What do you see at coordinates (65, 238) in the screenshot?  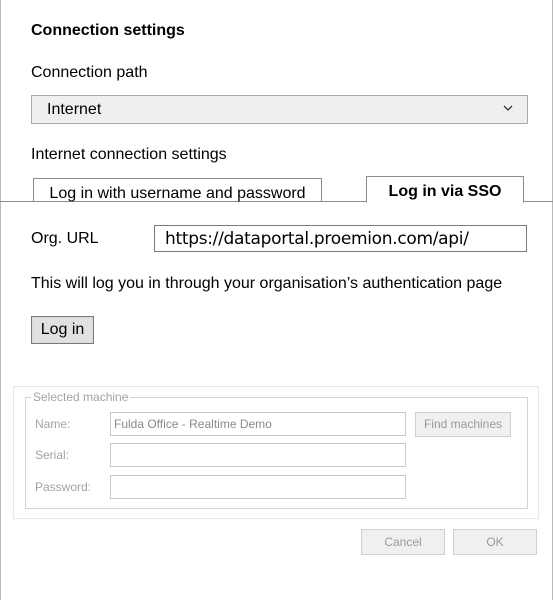 I see `org-url-label: Org. URL` at bounding box center [65, 238].